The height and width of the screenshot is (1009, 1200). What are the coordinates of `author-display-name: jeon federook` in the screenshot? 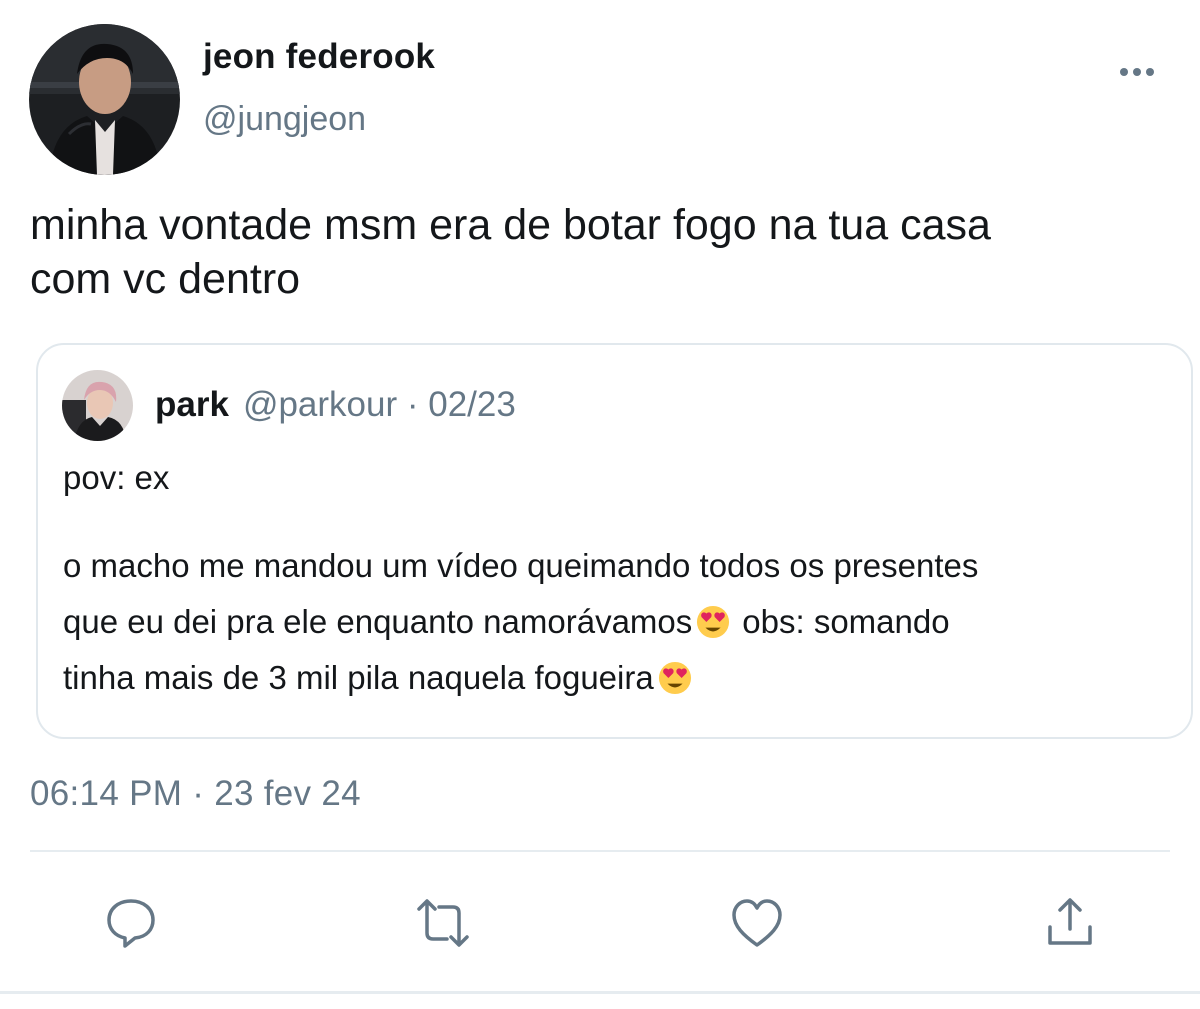 It's located at (319, 57).